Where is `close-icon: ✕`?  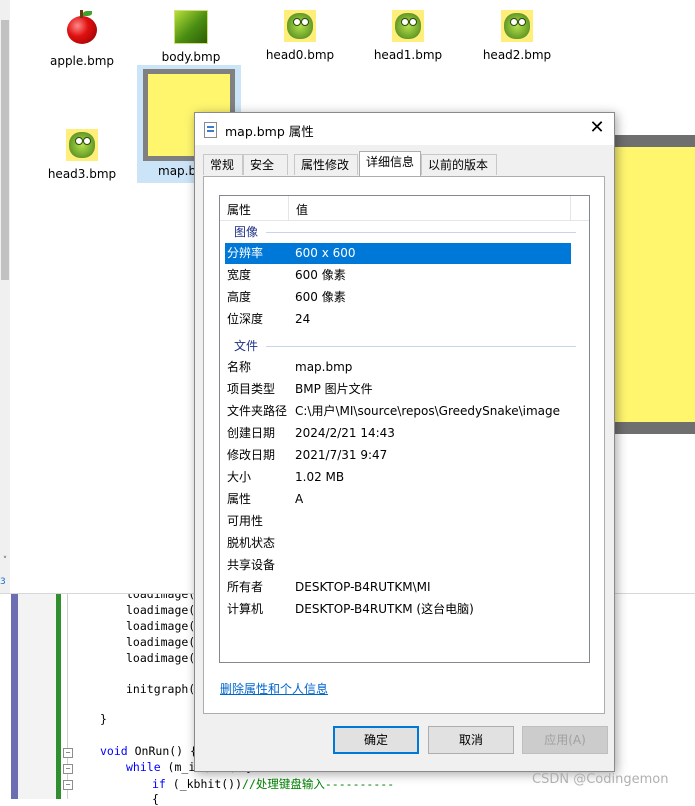
close-icon: ✕ is located at coordinates (597, 128).